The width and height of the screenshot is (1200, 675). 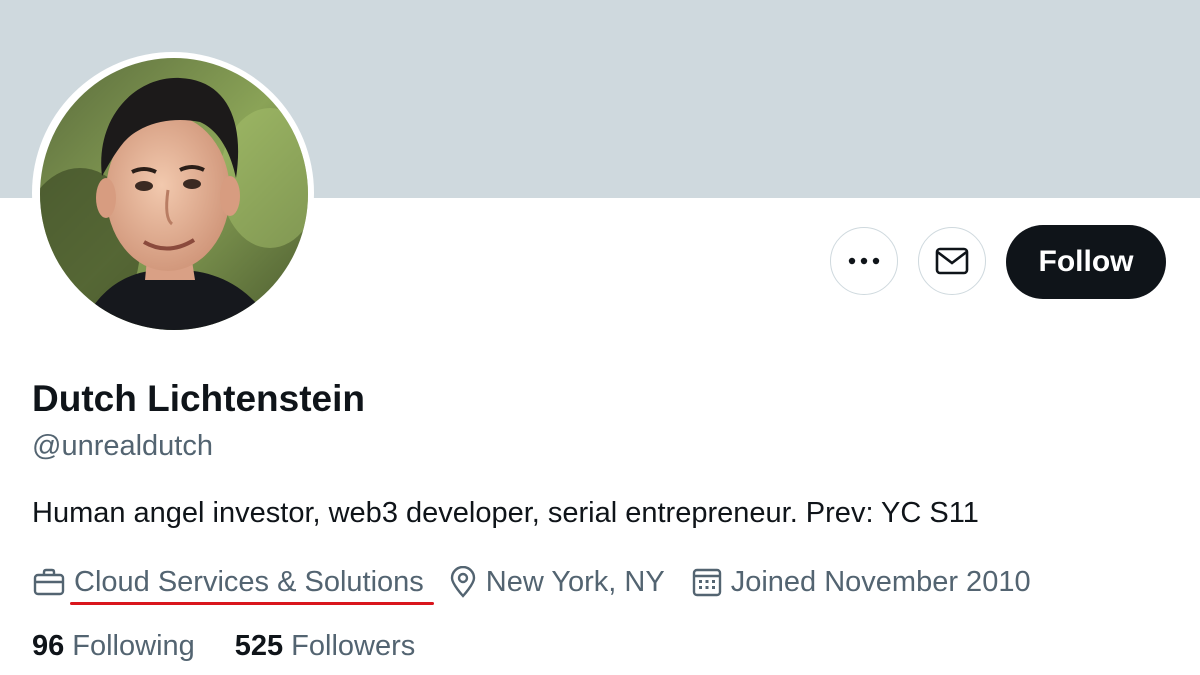 I want to click on briefcase-icon, so click(x=49, y=582).